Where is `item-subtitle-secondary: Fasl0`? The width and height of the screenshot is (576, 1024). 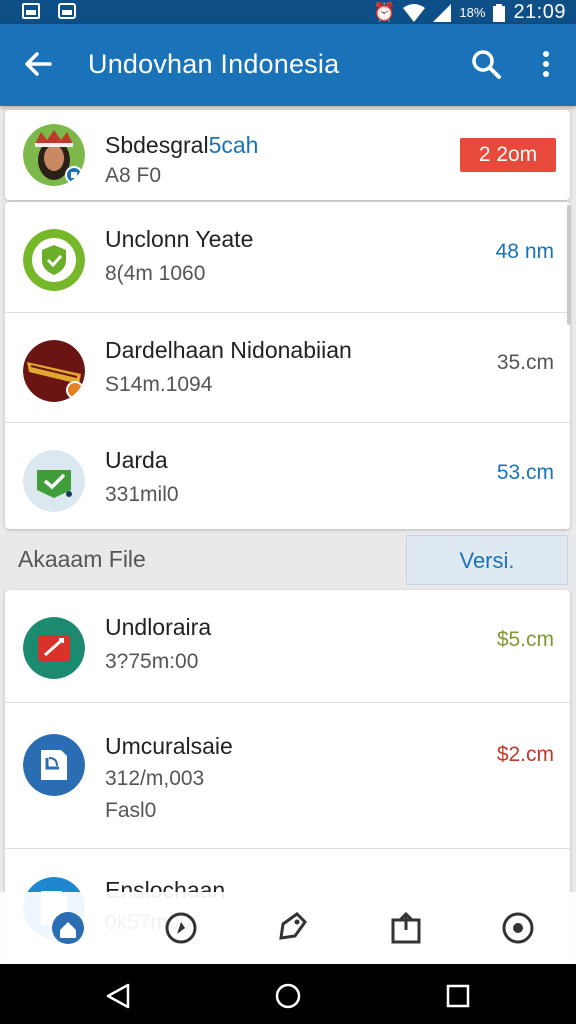 item-subtitle-secondary: Fasl0 is located at coordinates (131, 810).